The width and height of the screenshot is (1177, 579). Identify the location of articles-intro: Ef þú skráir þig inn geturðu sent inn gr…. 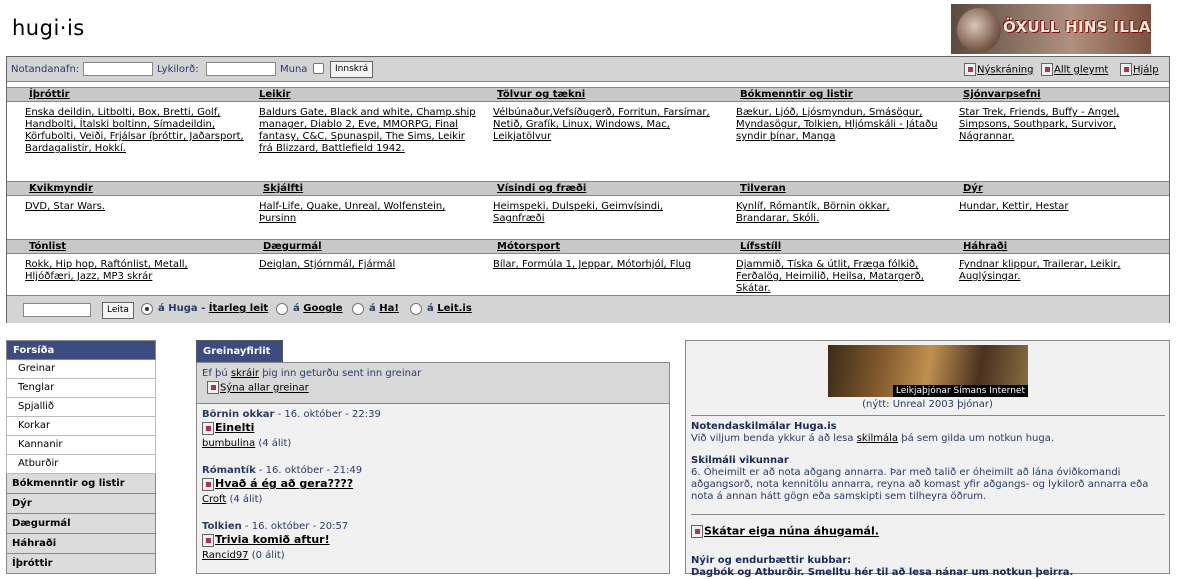
(433, 383).